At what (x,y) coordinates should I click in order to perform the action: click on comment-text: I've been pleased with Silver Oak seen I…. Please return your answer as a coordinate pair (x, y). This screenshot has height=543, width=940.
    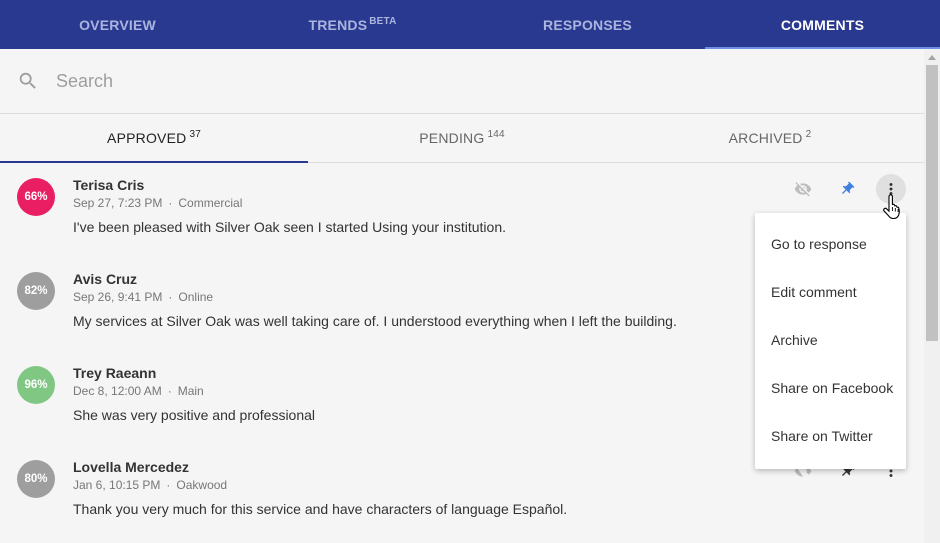
    Looking at the image, I should click on (290, 227).